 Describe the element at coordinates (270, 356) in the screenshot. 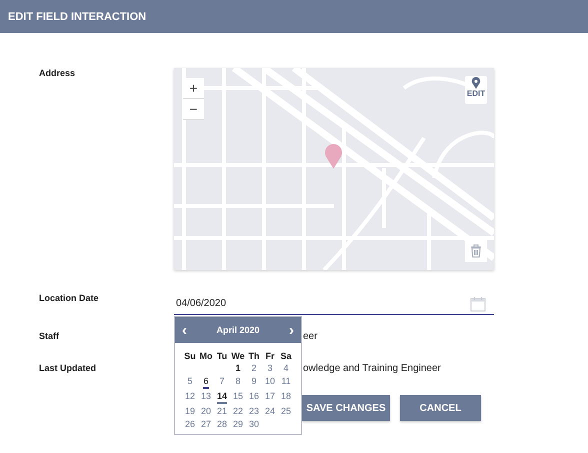

I see `weekday-label: Fr` at that location.